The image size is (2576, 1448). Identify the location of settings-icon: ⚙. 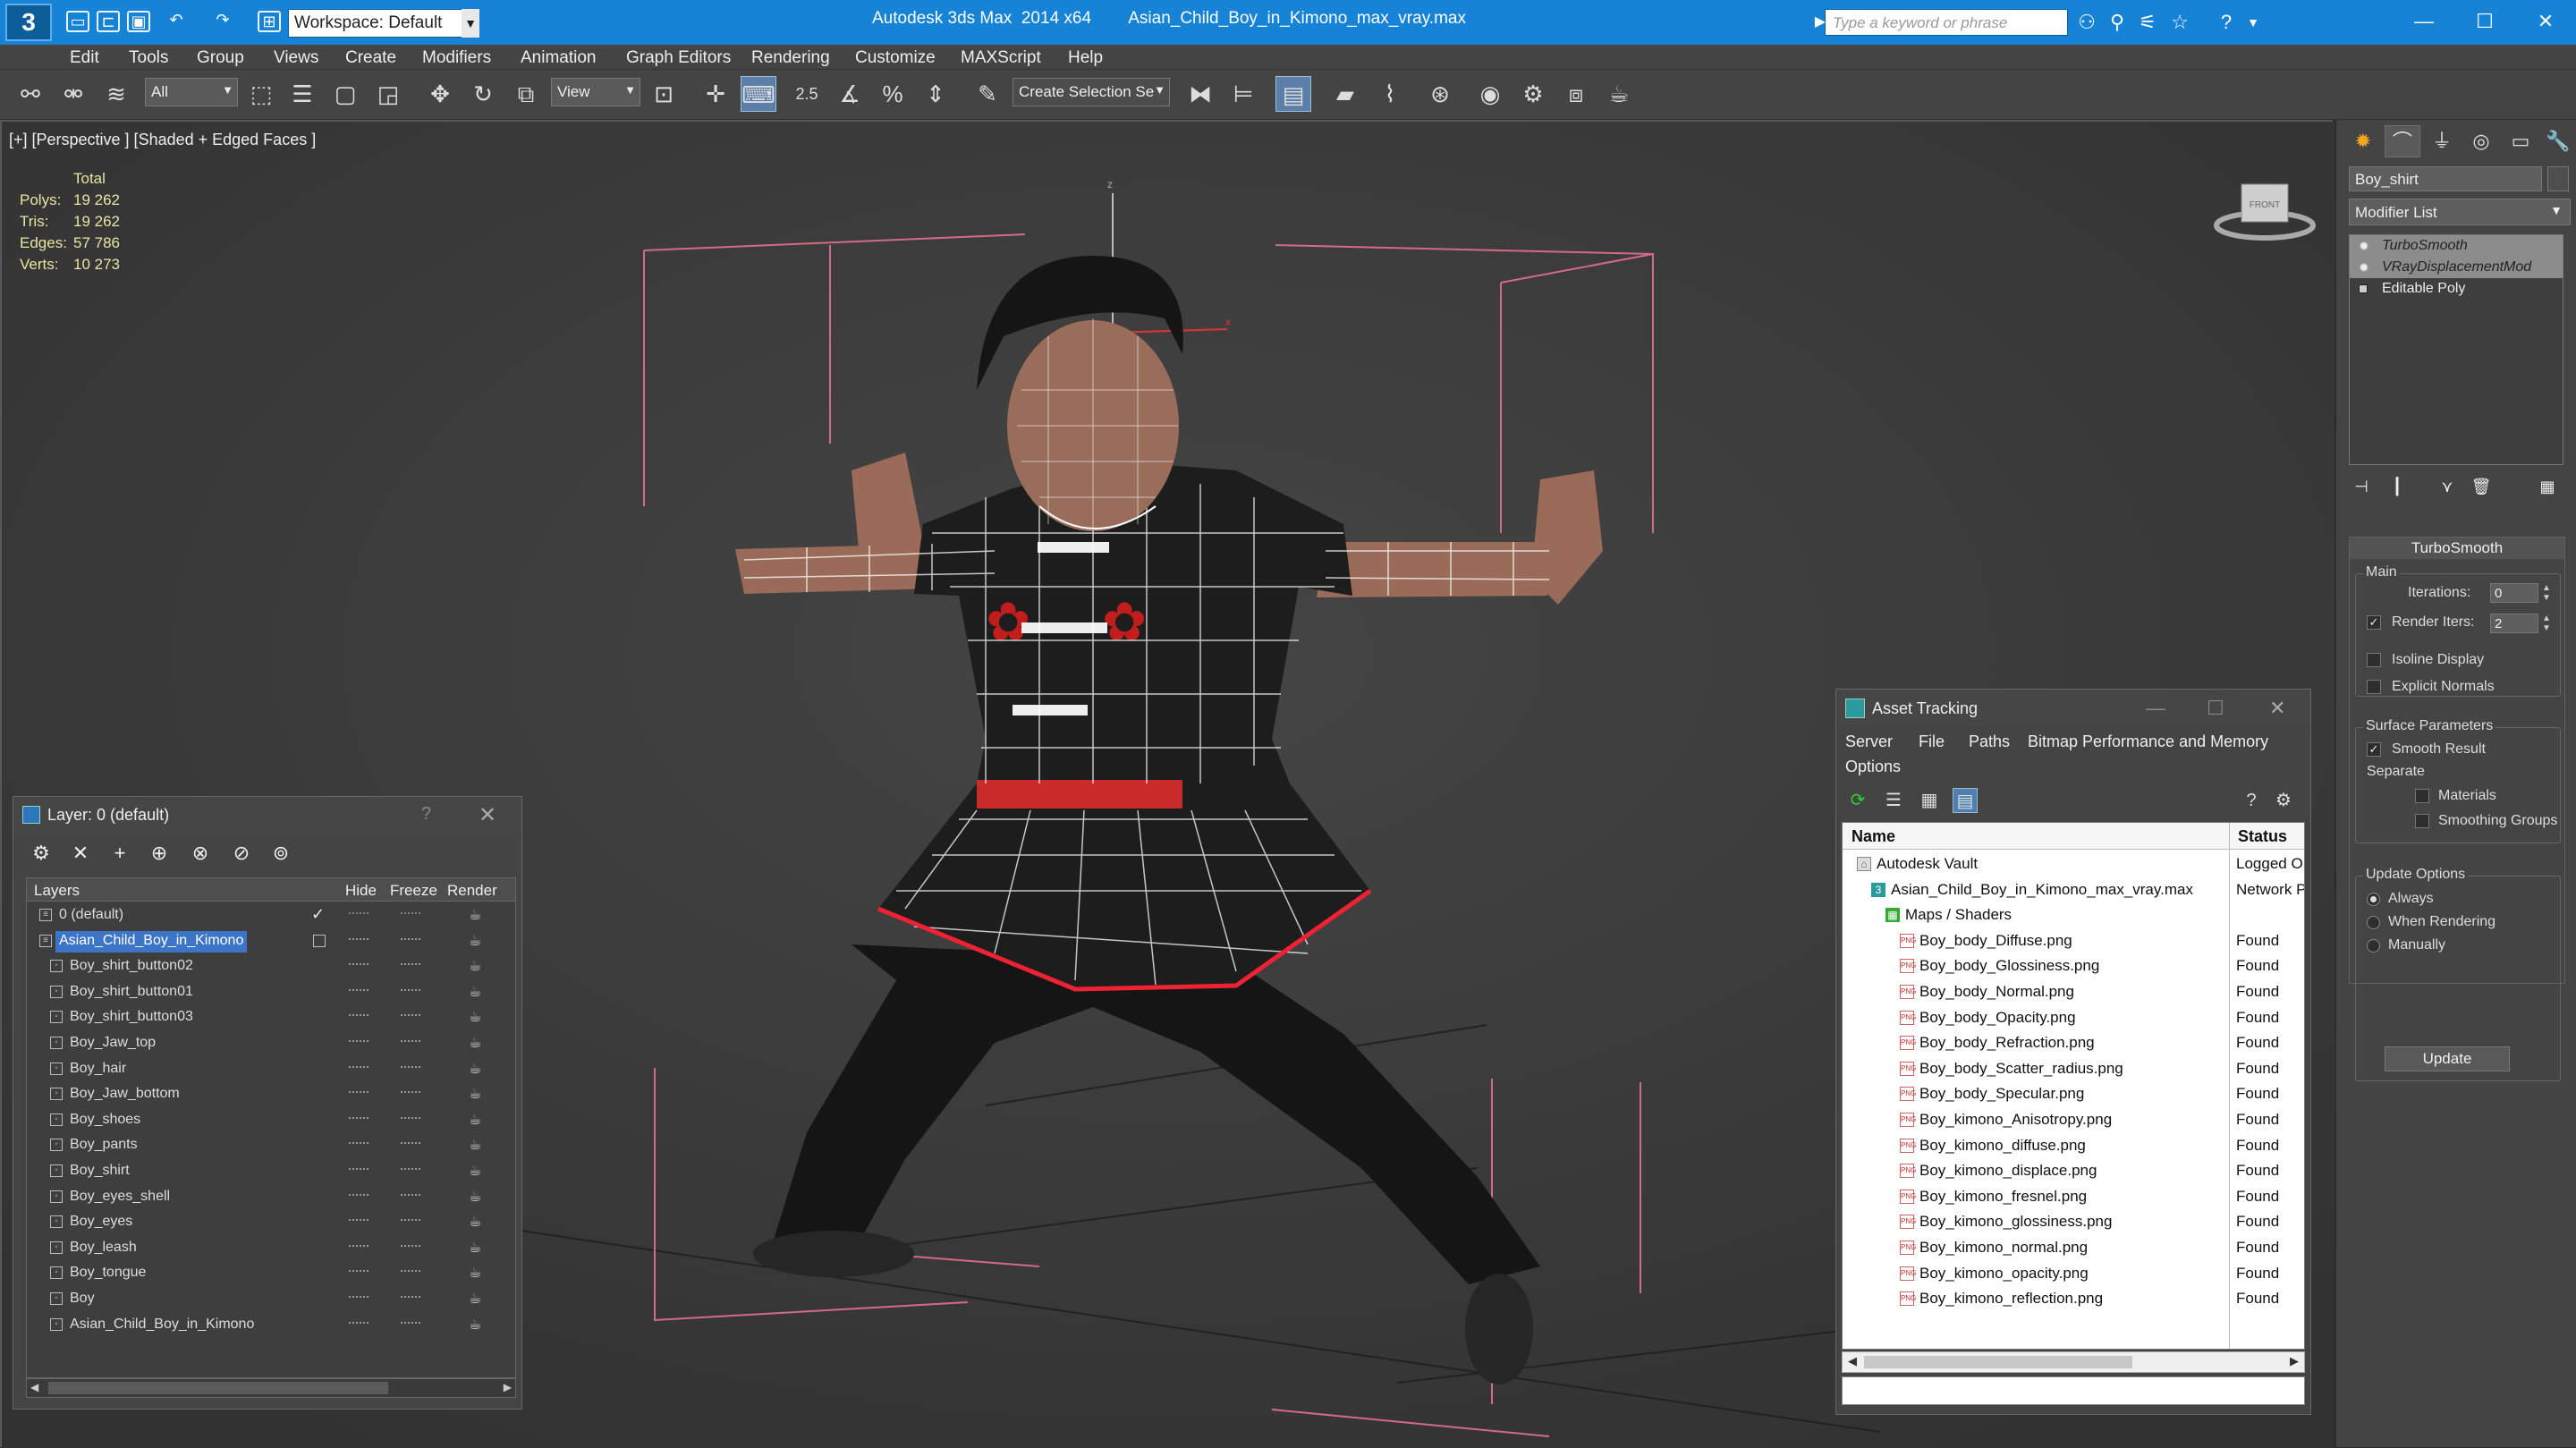
(2283, 800).